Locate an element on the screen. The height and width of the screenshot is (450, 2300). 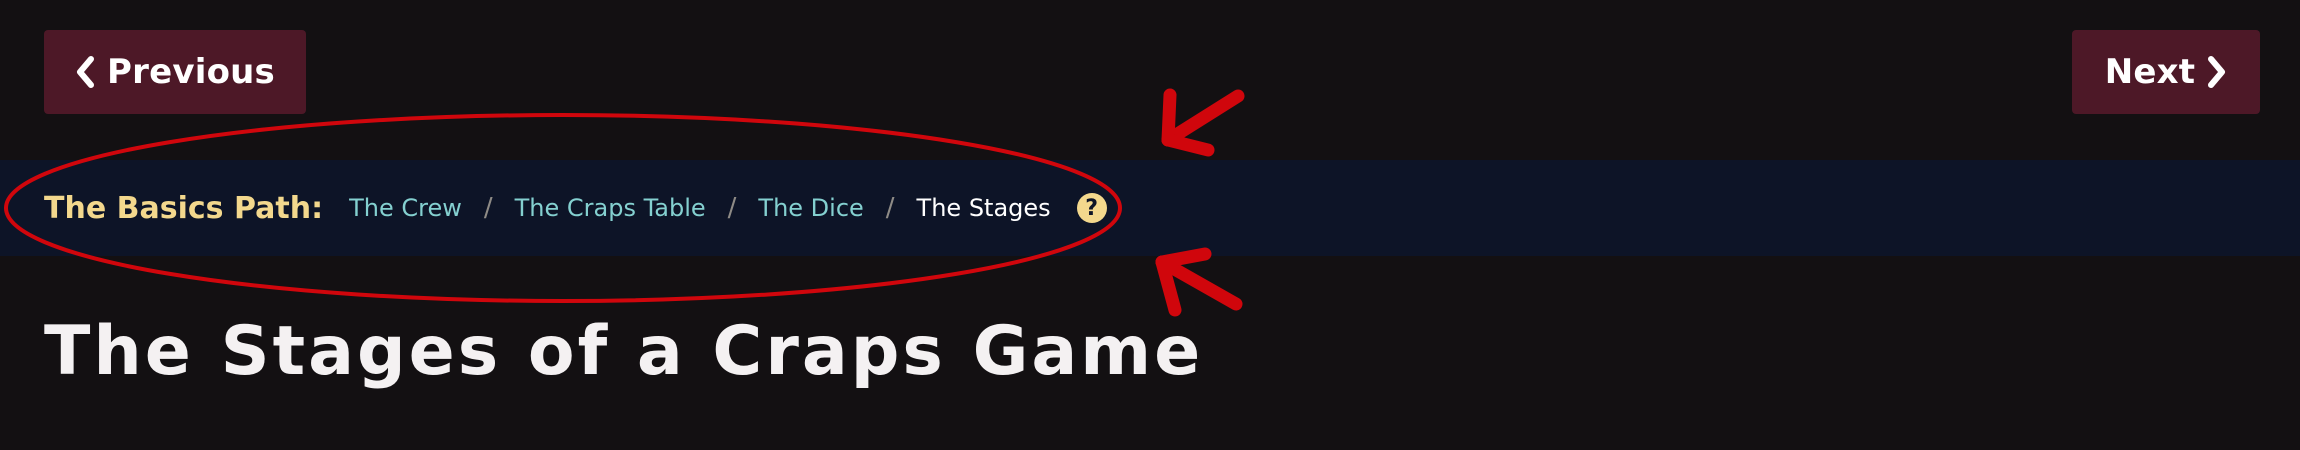
previous-button-label: Previous is located at coordinates (191, 72).